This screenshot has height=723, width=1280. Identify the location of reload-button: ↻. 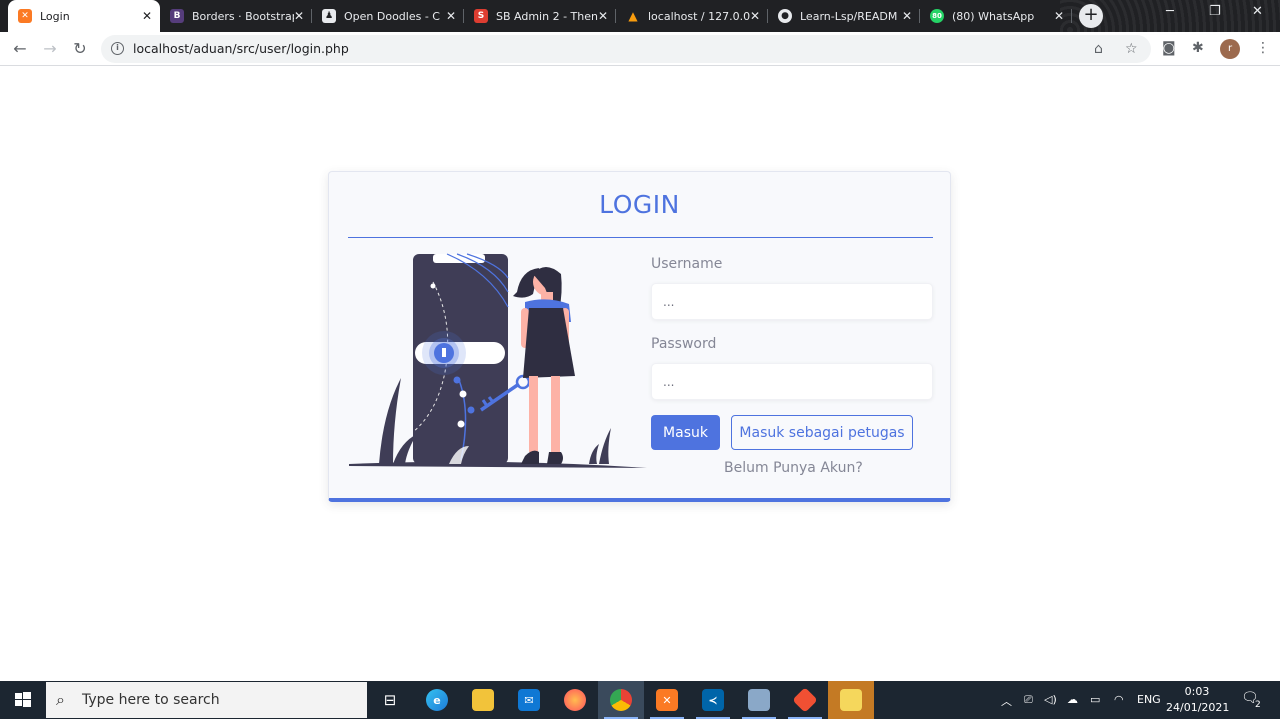
(80, 48).